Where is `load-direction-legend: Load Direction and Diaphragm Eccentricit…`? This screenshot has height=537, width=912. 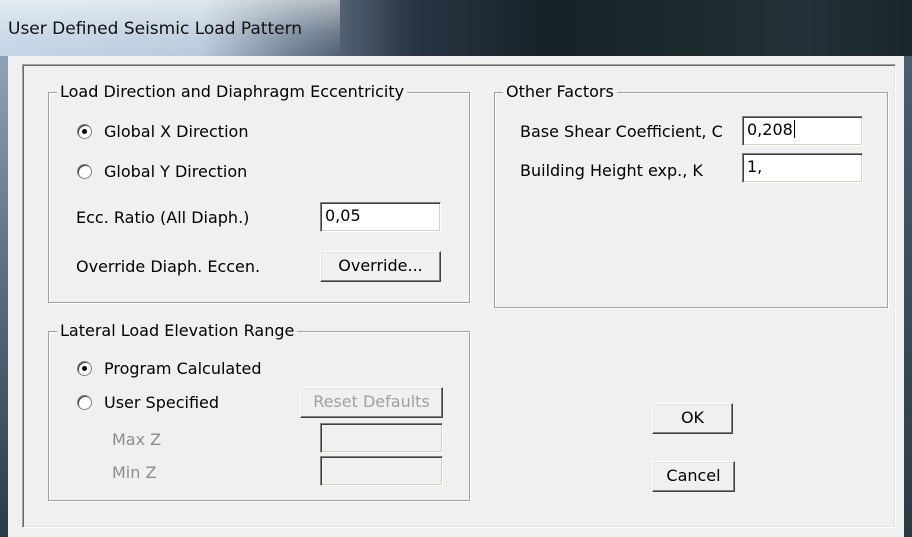 load-direction-legend: Load Direction and Diaphragm Eccentricit… is located at coordinates (232, 92).